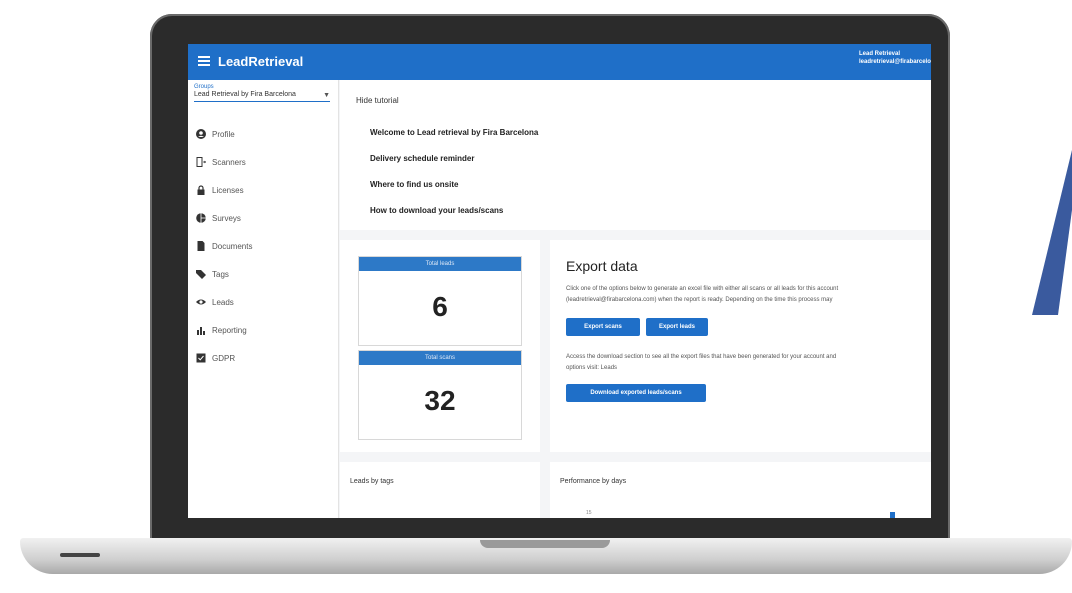 Image resolution: width=1072 pixels, height=593 pixels. I want to click on leads-by-tags-title: Leads by tags, so click(372, 481).